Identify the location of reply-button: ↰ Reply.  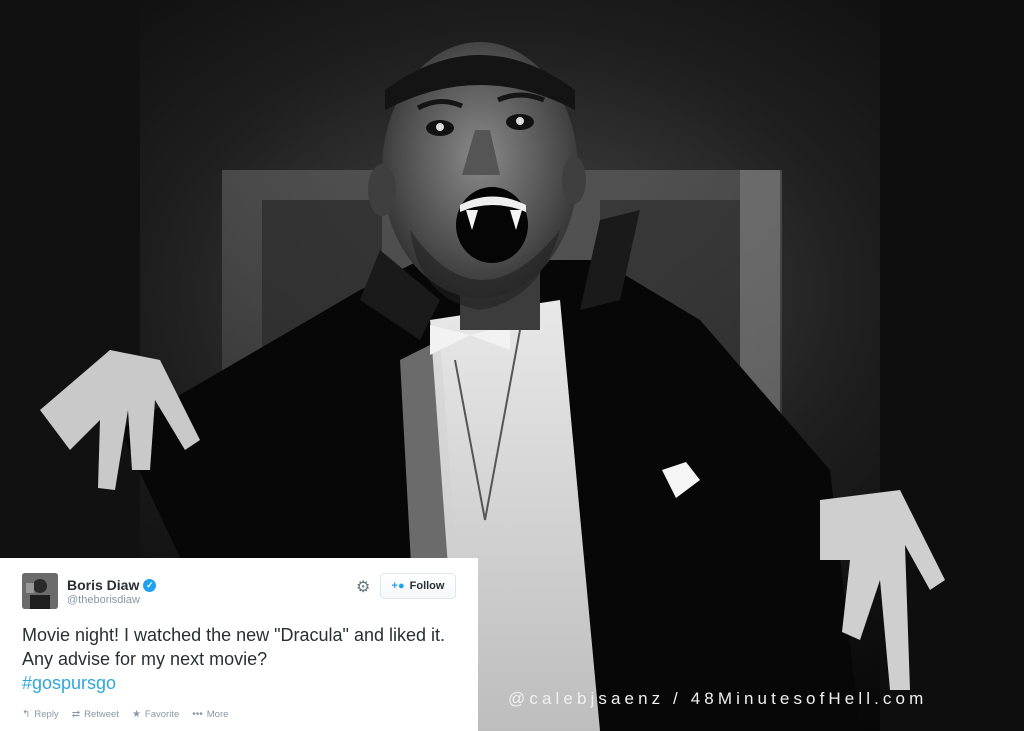
(40, 714).